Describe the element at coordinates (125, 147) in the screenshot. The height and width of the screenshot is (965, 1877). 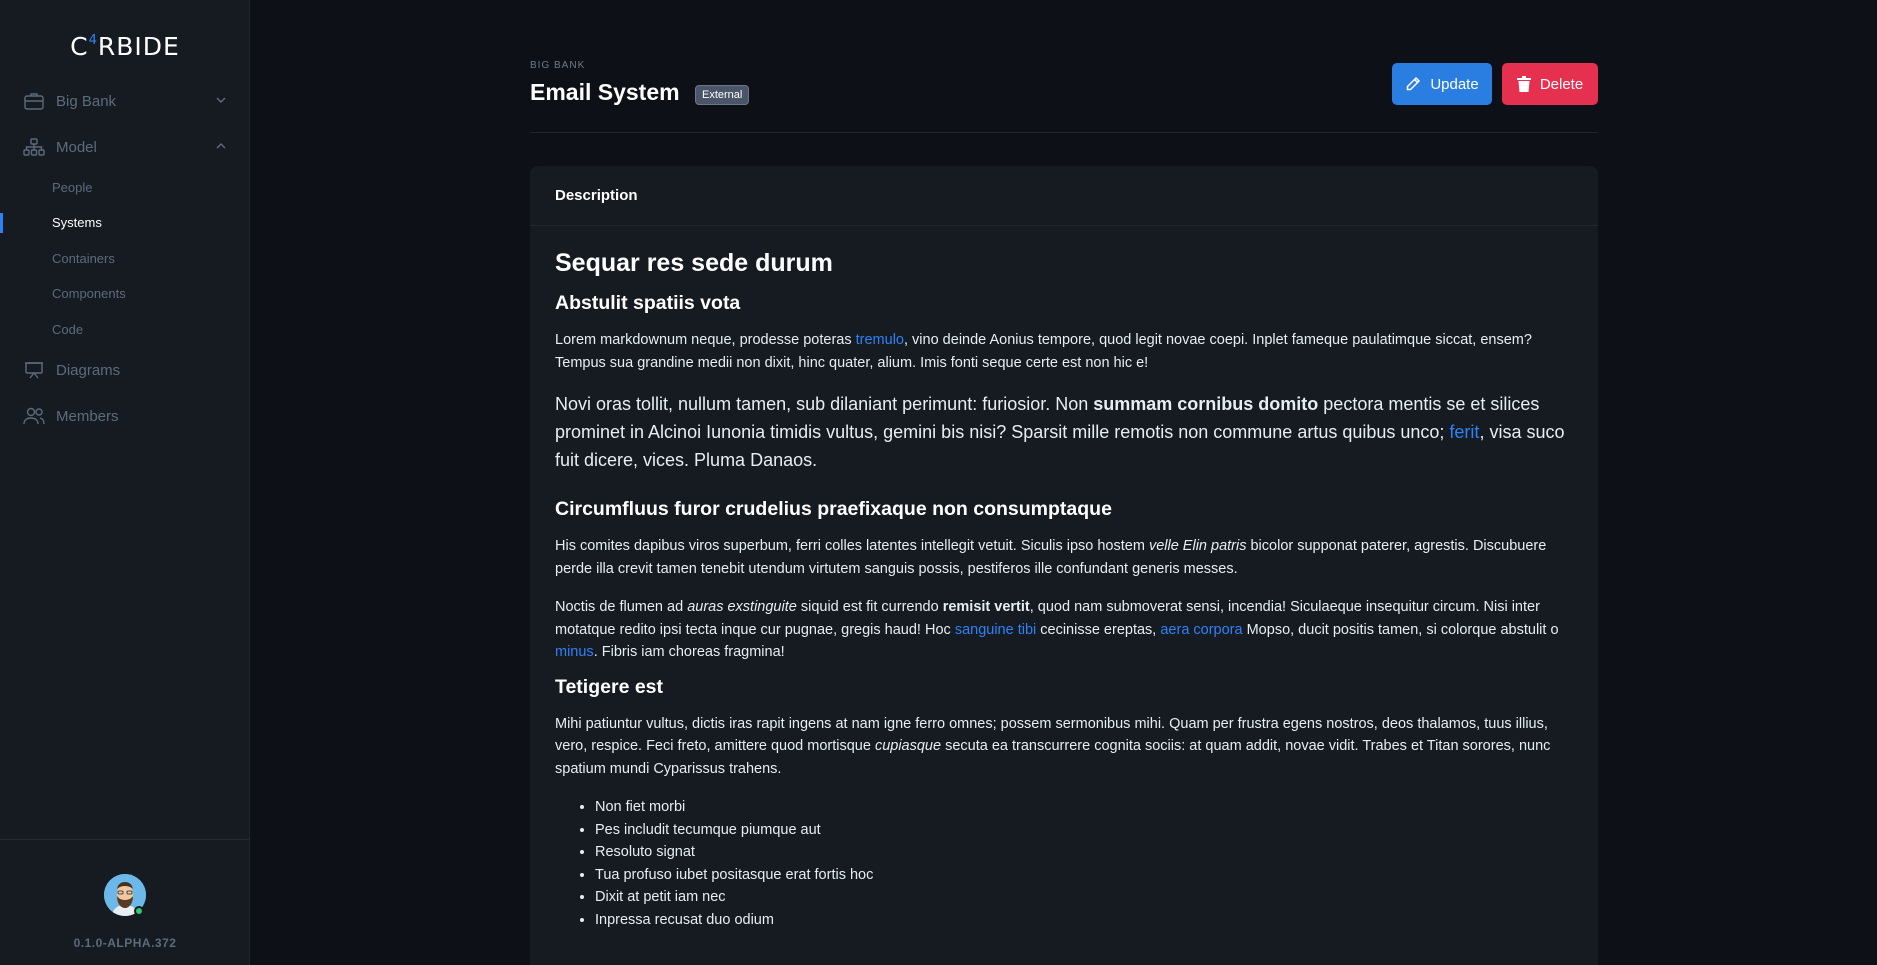
I see `sidebar-item-model: Model` at that location.